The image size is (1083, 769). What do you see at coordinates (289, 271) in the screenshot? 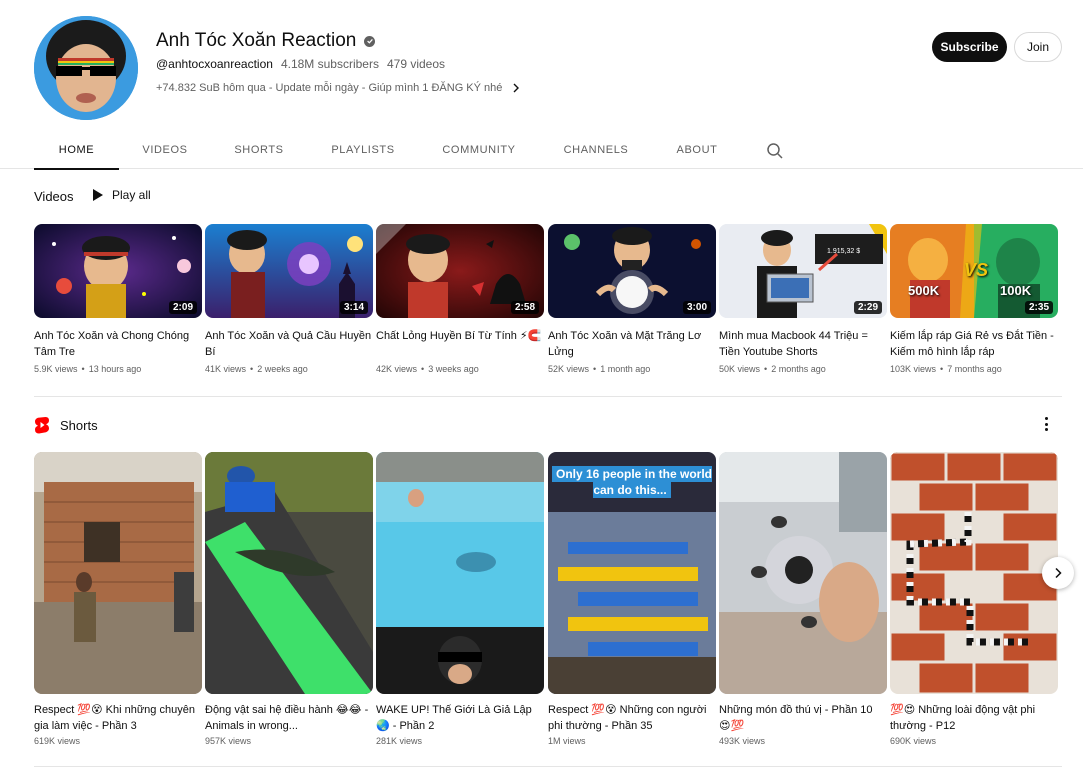
I see `video-thumbnail: 3:14` at bounding box center [289, 271].